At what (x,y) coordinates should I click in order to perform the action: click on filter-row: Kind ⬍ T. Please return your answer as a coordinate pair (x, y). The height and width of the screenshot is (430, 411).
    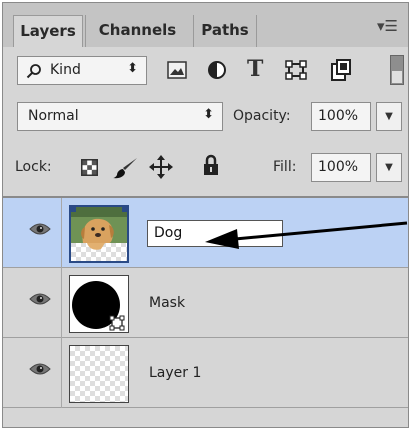
    Looking at the image, I should click on (205, 70).